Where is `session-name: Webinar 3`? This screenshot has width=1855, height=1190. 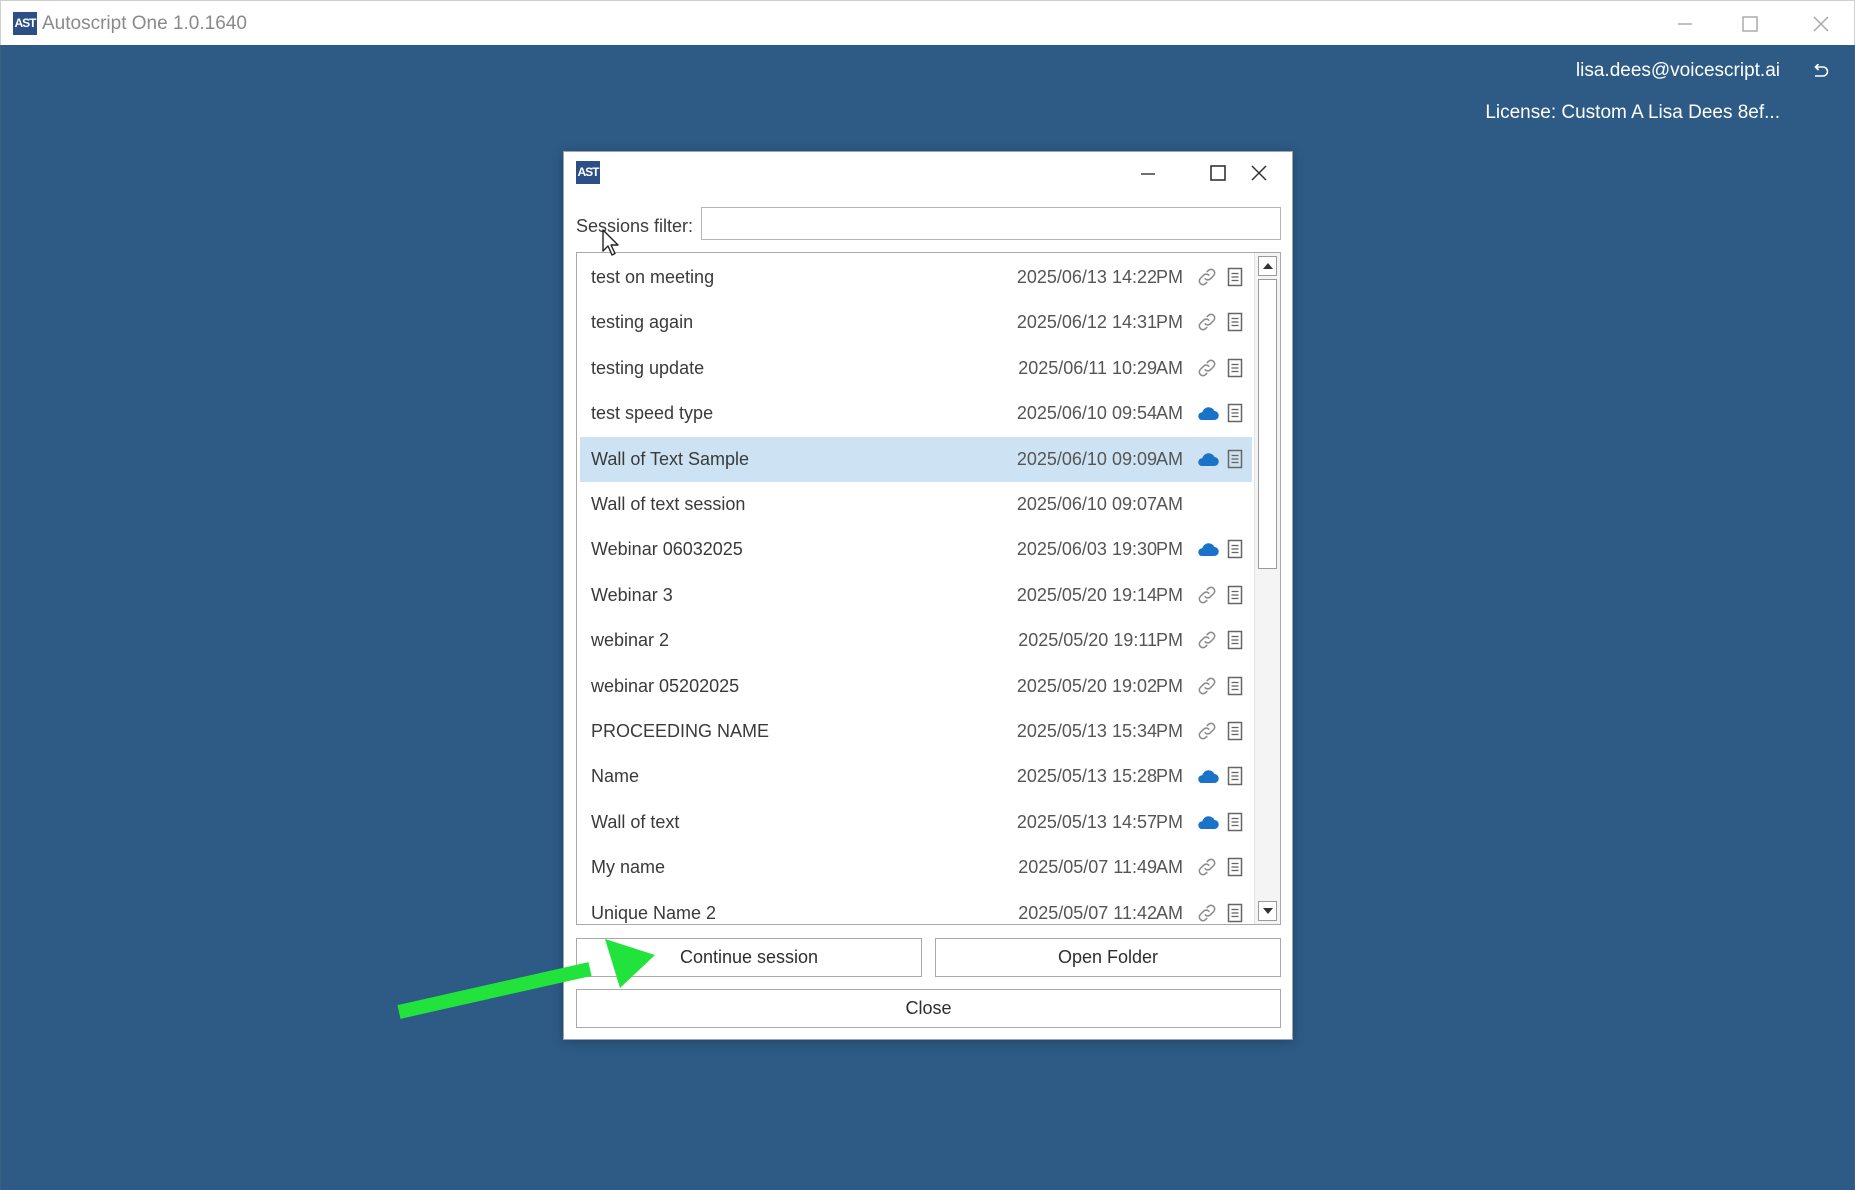
session-name: Webinar 3 is located at coordinates (632, 594).